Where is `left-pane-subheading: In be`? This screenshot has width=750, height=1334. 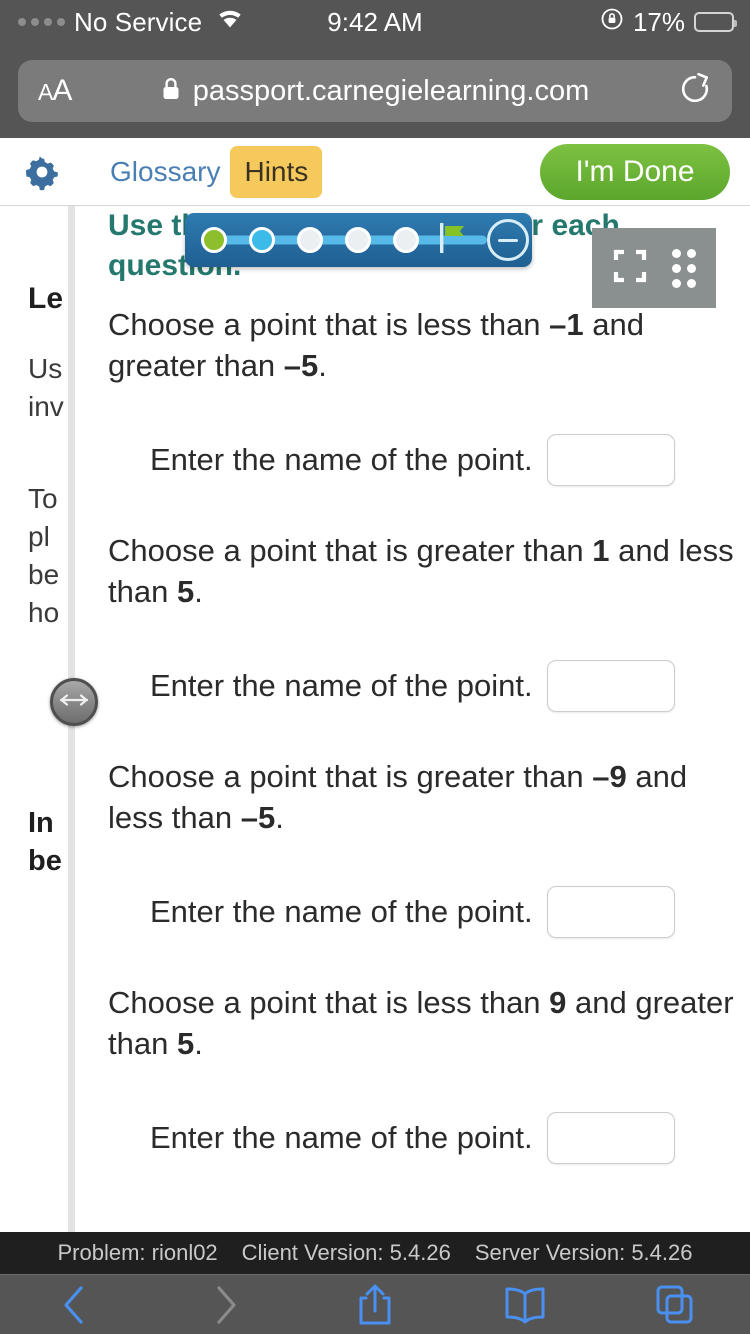 left-pane-subheading: In be is located at coordinates (45, 842).